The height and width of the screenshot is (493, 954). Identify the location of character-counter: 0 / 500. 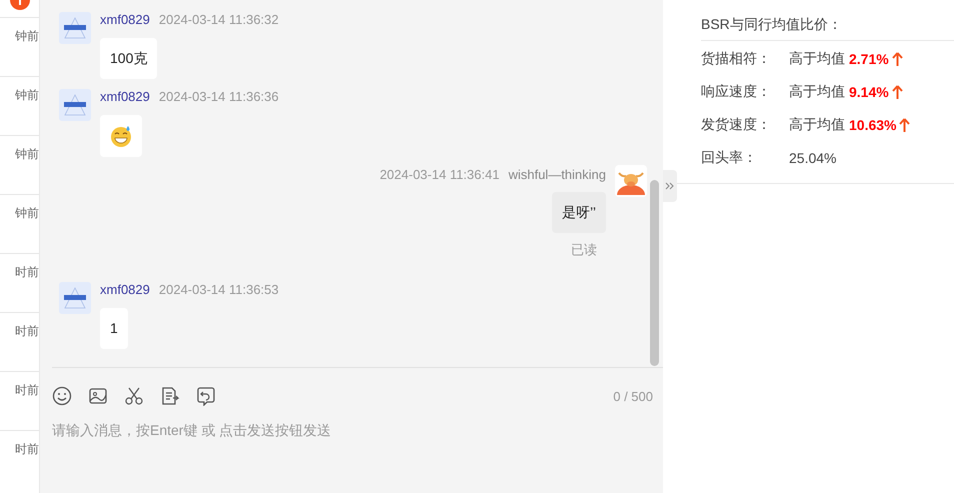
(633, 396).